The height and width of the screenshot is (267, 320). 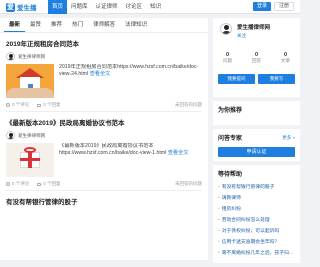 I want to click on stat-articles: 0 文章, so click(x=285, y=58).